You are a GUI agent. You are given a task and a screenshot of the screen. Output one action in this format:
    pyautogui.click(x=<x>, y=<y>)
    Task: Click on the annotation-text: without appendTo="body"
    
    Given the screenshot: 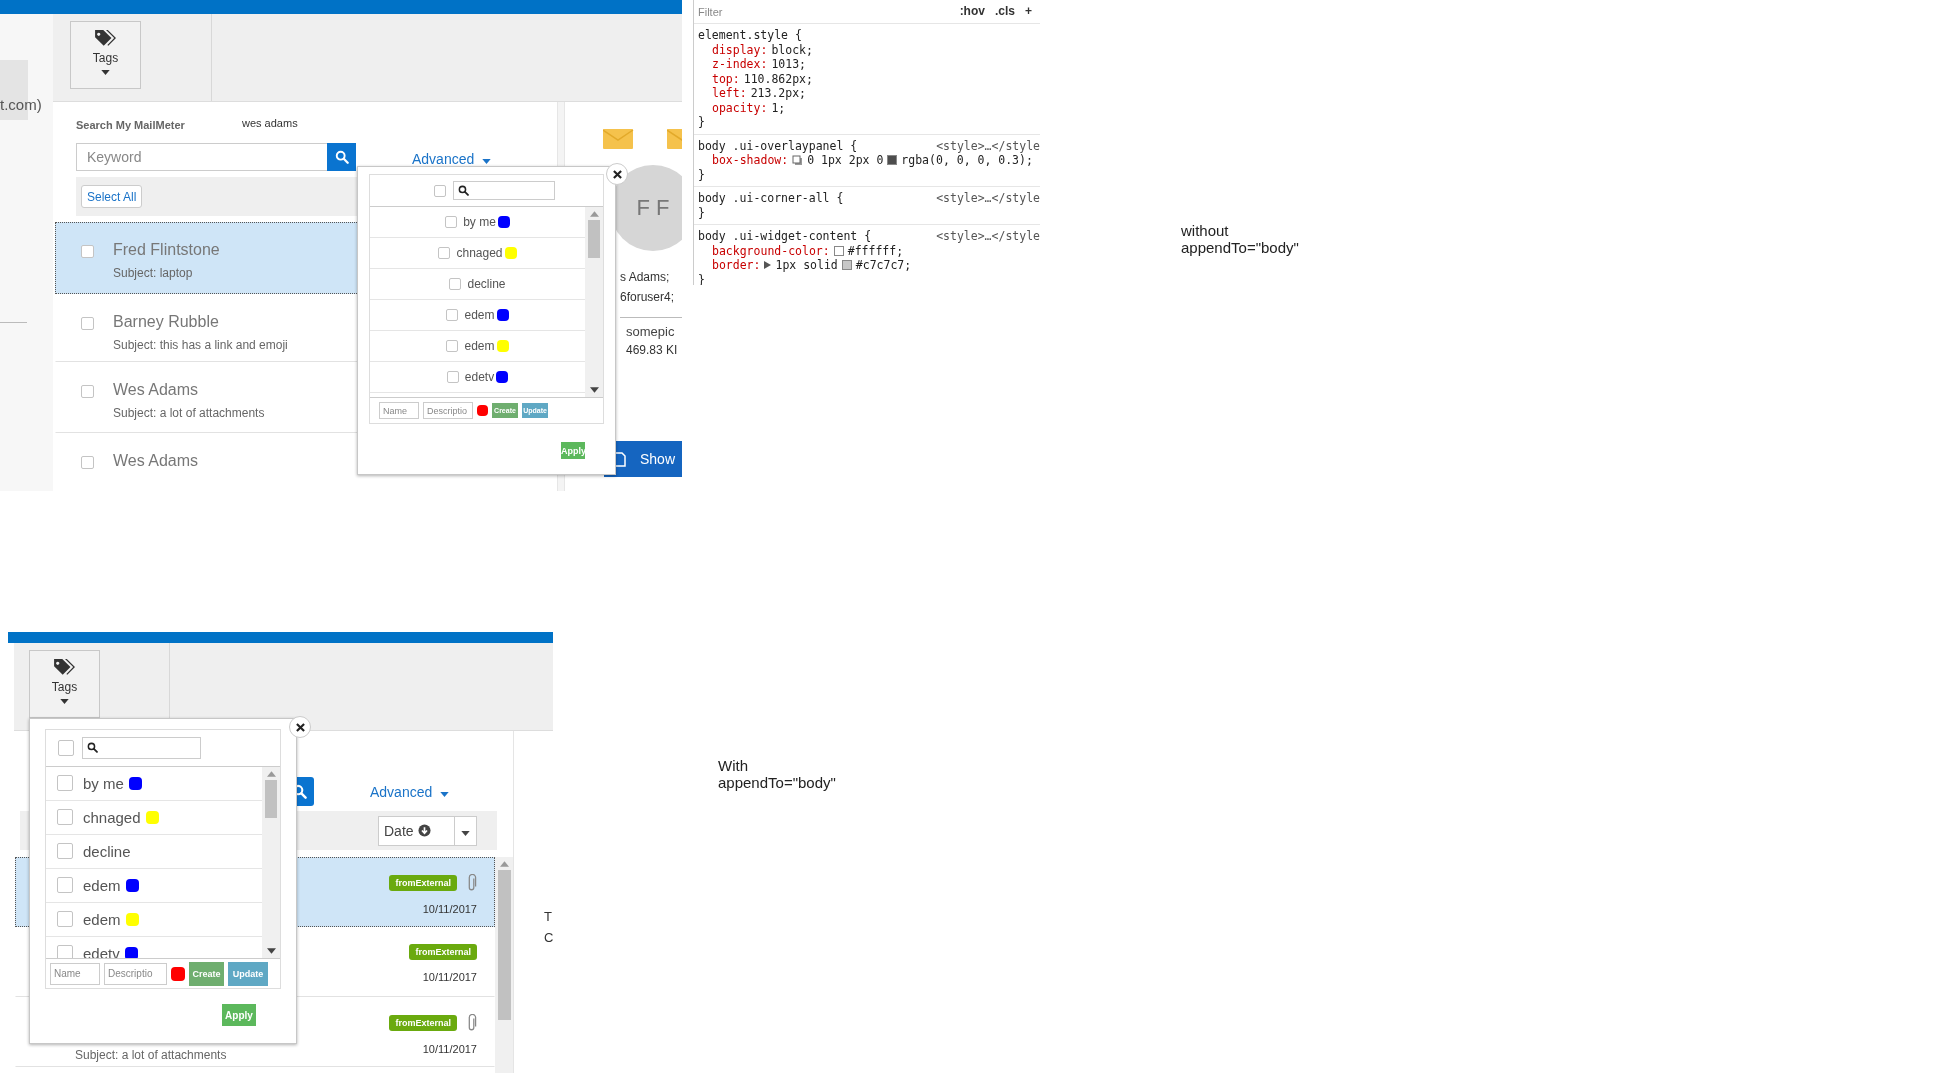 What is the action you would take?
    pyautogui.click(x=1240, y=239)
    